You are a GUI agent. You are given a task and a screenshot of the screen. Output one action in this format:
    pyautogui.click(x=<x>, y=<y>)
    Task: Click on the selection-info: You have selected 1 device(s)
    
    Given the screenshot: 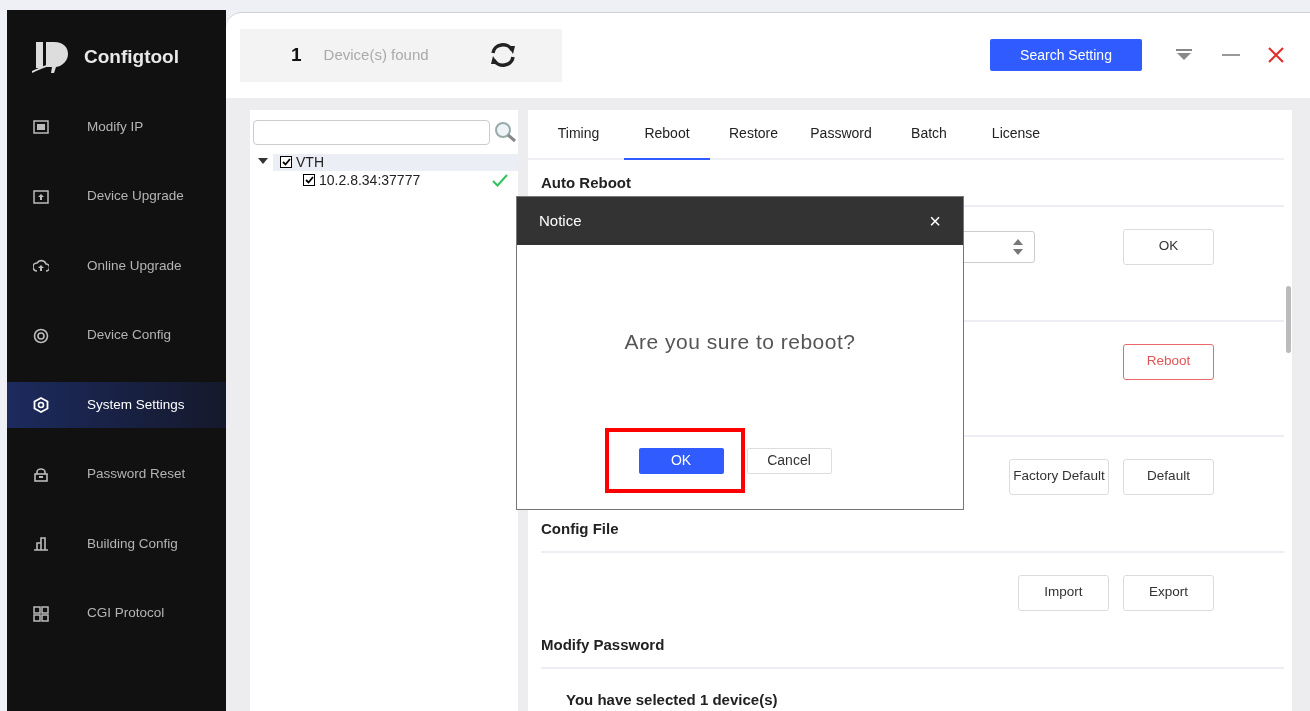 What is the action you would take?
    pyautogui.click(x=672, y=699)
    